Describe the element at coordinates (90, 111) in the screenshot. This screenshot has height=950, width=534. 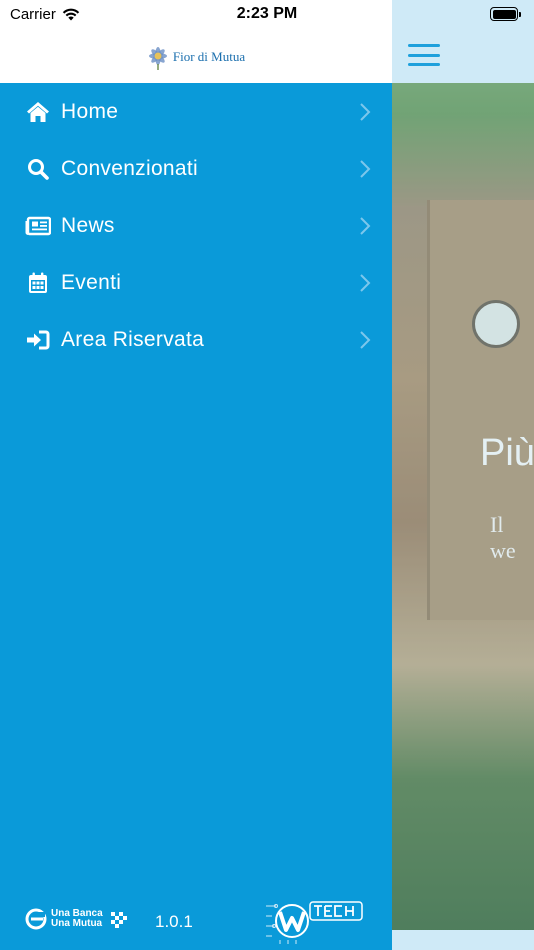
I see `menu-item-label: Home` at that location.